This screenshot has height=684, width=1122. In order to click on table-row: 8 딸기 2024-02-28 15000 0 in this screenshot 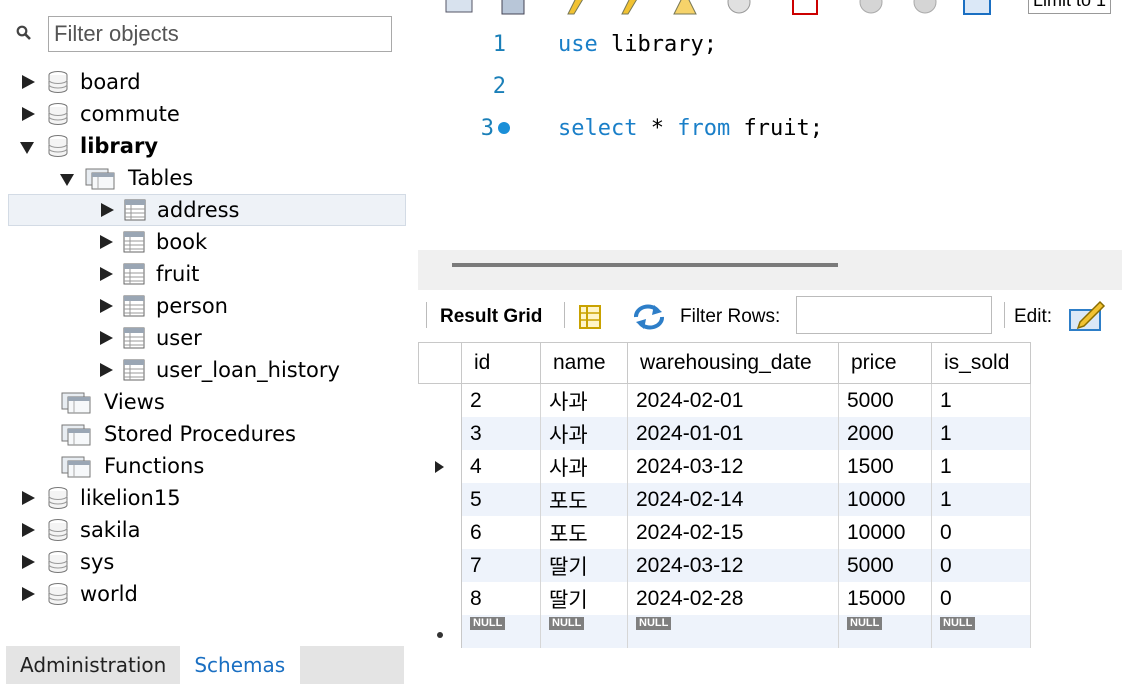, I will do `click(724, 598)`.